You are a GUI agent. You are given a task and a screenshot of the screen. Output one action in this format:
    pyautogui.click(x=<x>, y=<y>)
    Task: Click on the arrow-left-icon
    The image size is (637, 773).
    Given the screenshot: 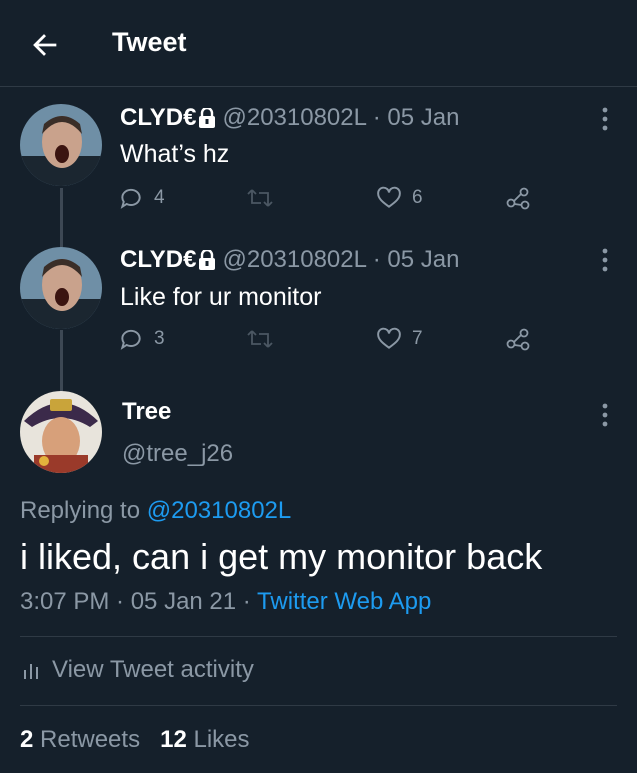 What is the action you would take?
    pyautogui.click(x=45, y=45)
    